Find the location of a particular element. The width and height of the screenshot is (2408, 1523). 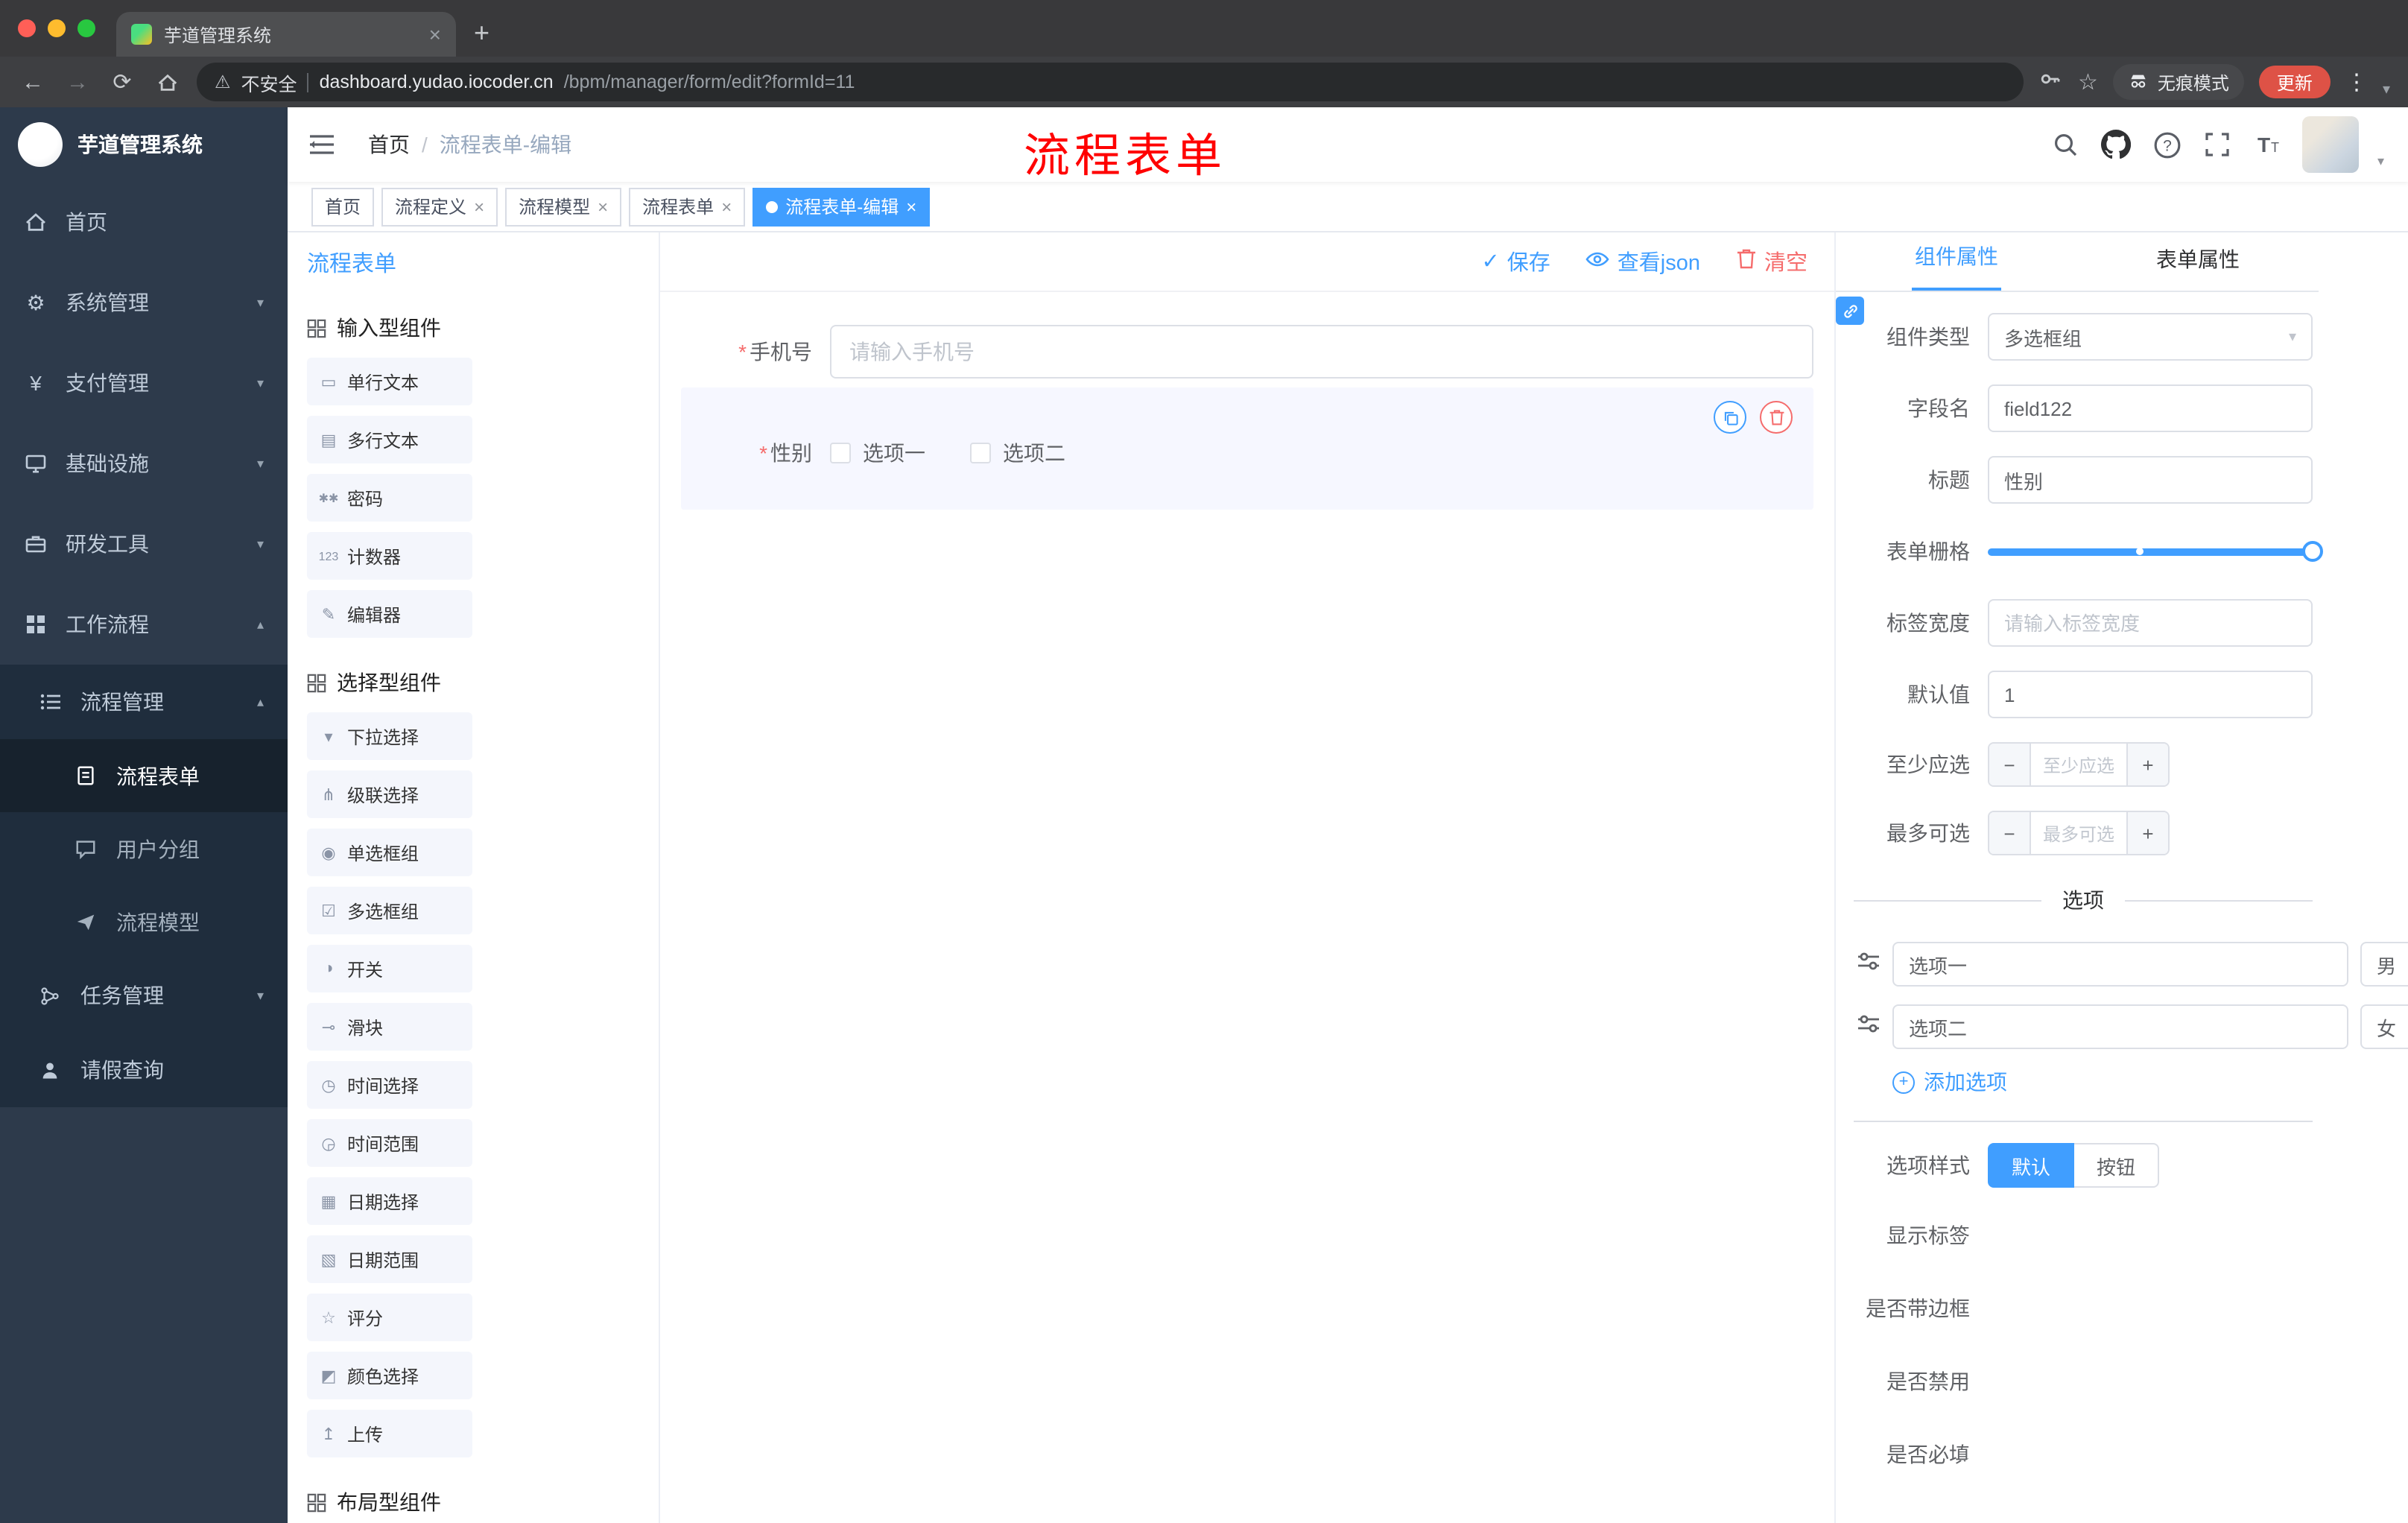

bookmark-star-icon: ☆ is located at coordinates (2088, 82).